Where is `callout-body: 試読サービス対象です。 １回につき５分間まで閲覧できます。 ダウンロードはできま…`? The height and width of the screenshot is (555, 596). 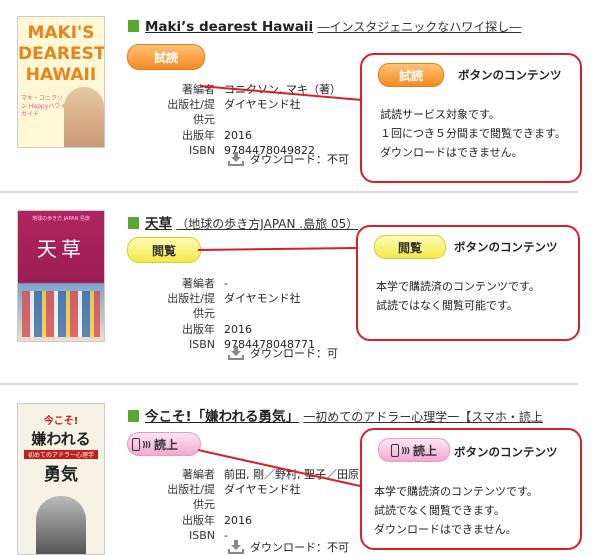
callout-body: 試読サービス対象です。 １回につき５分間まで閲覧できます。 ダウンロードはできま… is located at coordinates (473, 133).